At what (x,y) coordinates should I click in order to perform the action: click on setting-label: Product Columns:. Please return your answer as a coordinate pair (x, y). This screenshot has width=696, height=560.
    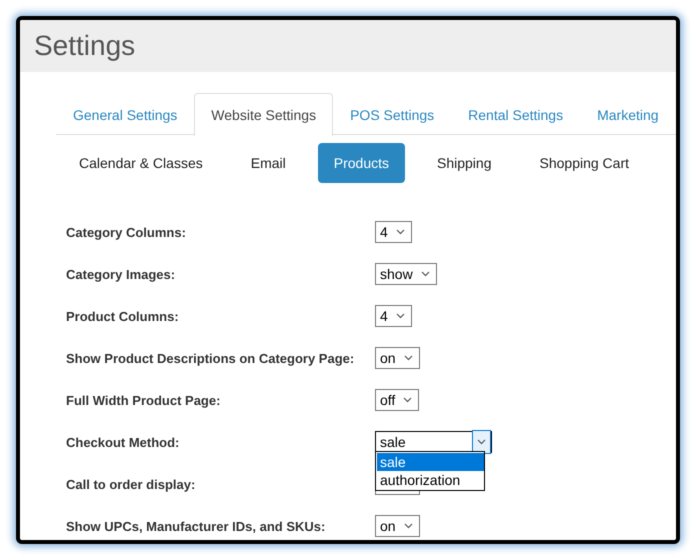
    Looking at the image, I should click on (123, 316).